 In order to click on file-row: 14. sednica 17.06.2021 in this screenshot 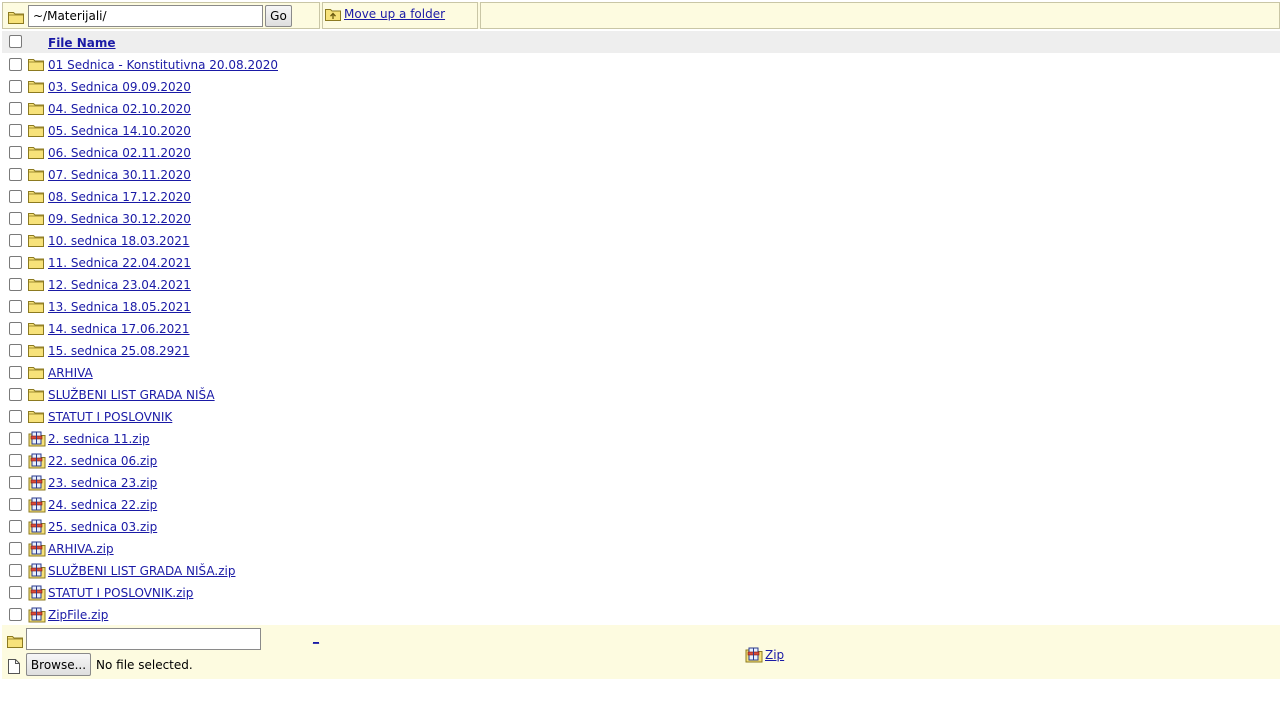, I will do `click(641, 329)`.